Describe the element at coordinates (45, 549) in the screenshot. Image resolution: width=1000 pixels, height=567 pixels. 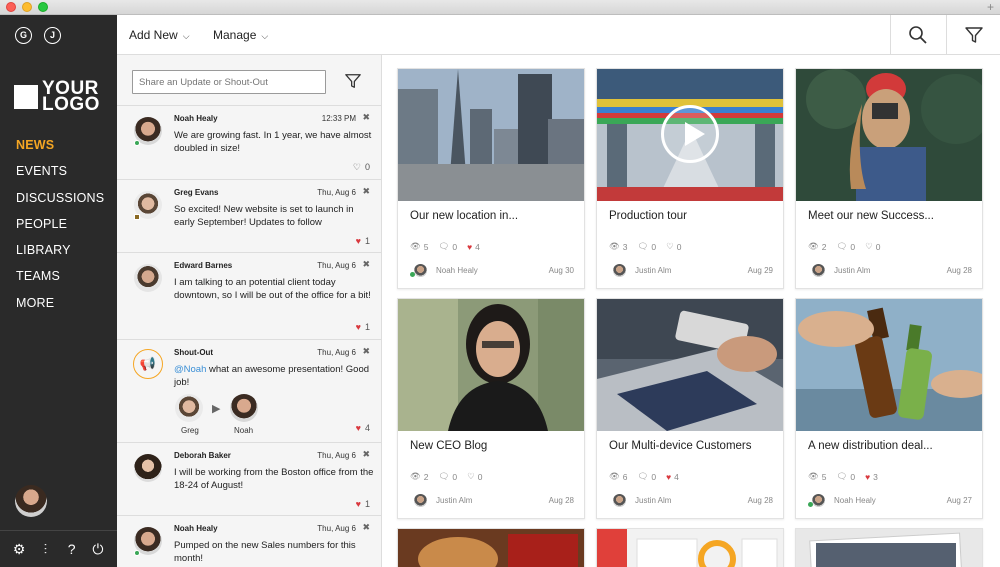
I see `sliders-icon: ⫶` at that location.